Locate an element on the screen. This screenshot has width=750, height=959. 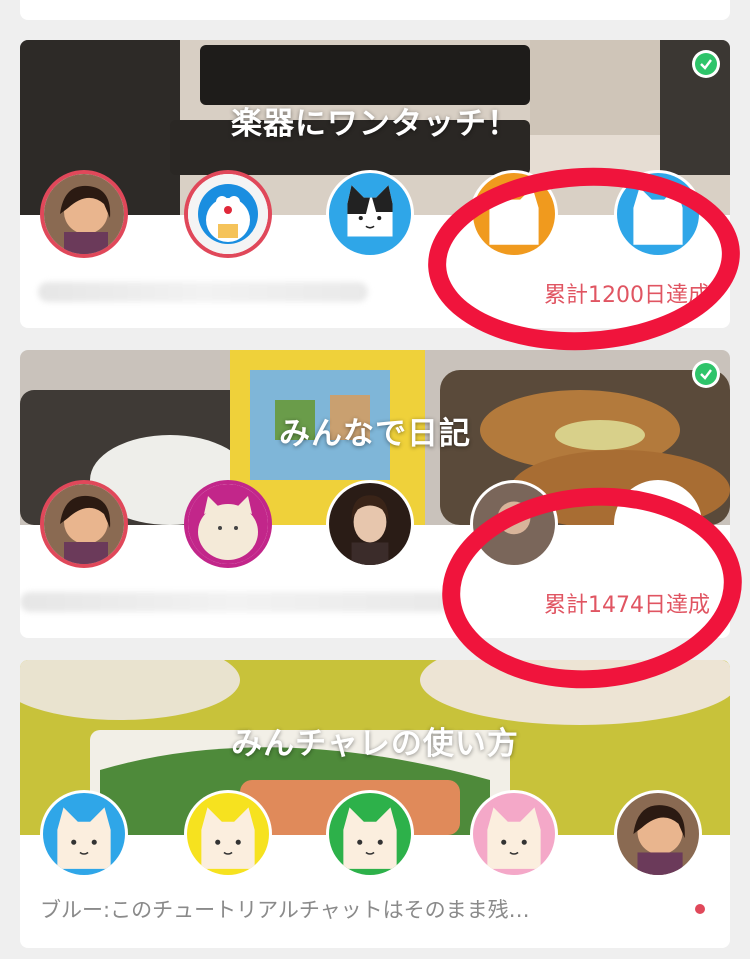
partial-avatar is located at coordinates (514, 524).